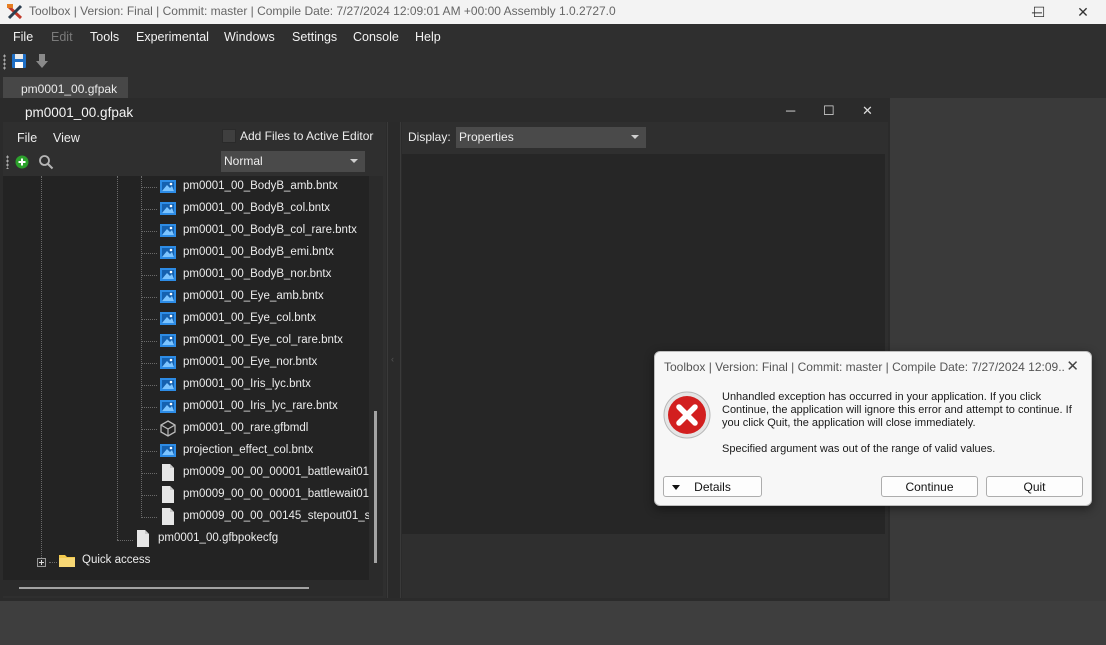 This screenshot has height=645, width=1106. I want to click on menu-file: File, so click(23, 37).